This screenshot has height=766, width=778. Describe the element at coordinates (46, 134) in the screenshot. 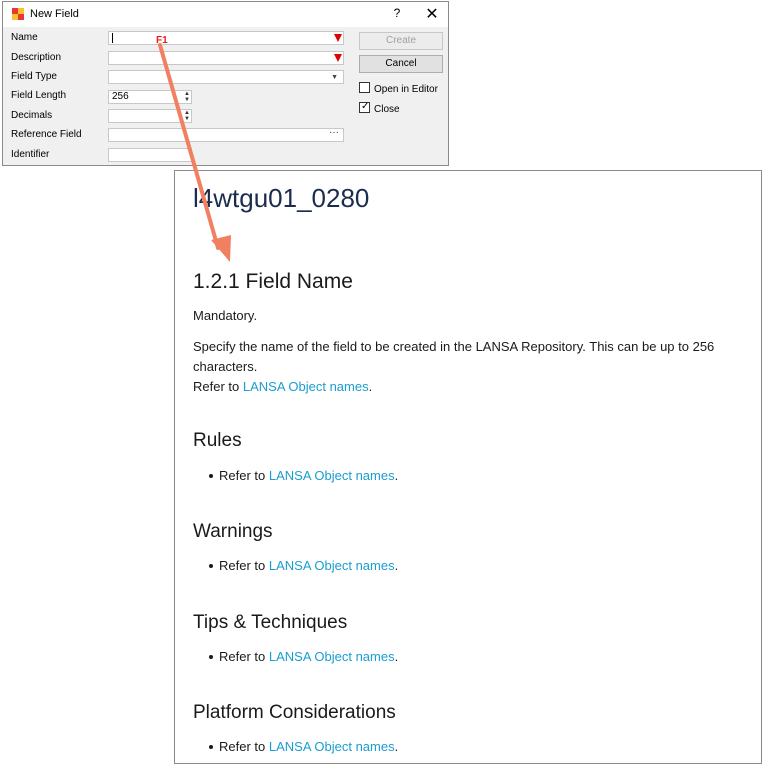

I see `reference-field-label: Reference Field` at that location.